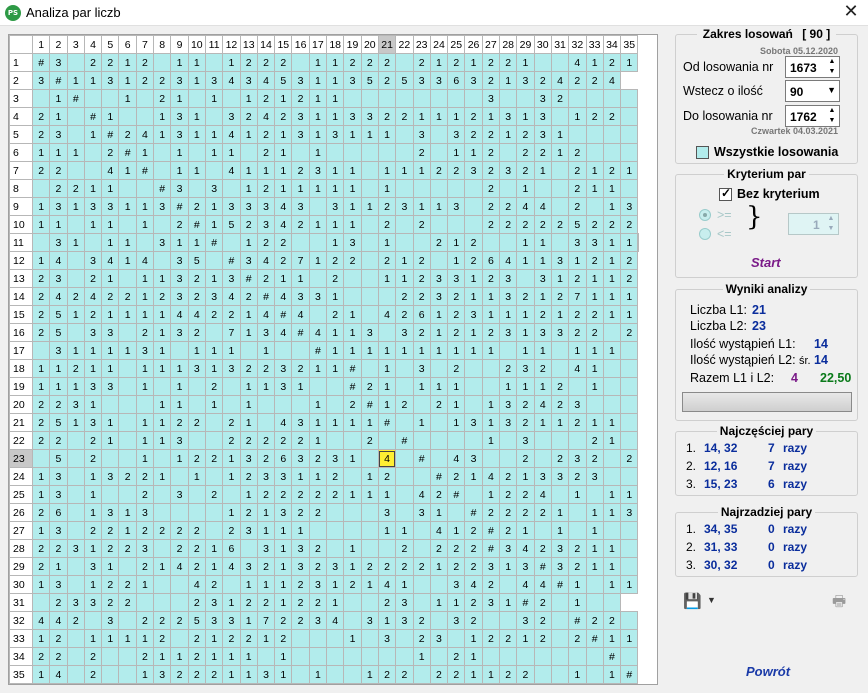  What do you see at coordinates (387, 458) in the screenshot?
I see `selected-pair-cell: 4` at bounding box center [387, 458].